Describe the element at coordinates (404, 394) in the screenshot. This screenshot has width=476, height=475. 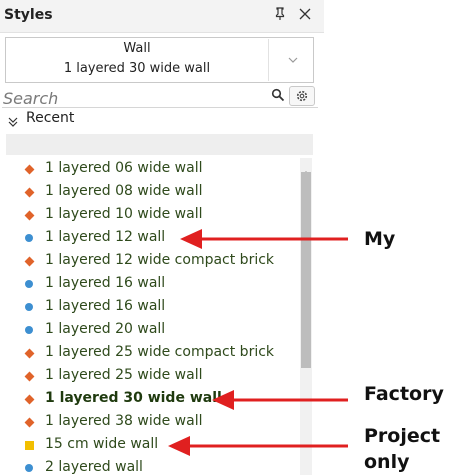
I see `annotation-factory: Factory` at that location.